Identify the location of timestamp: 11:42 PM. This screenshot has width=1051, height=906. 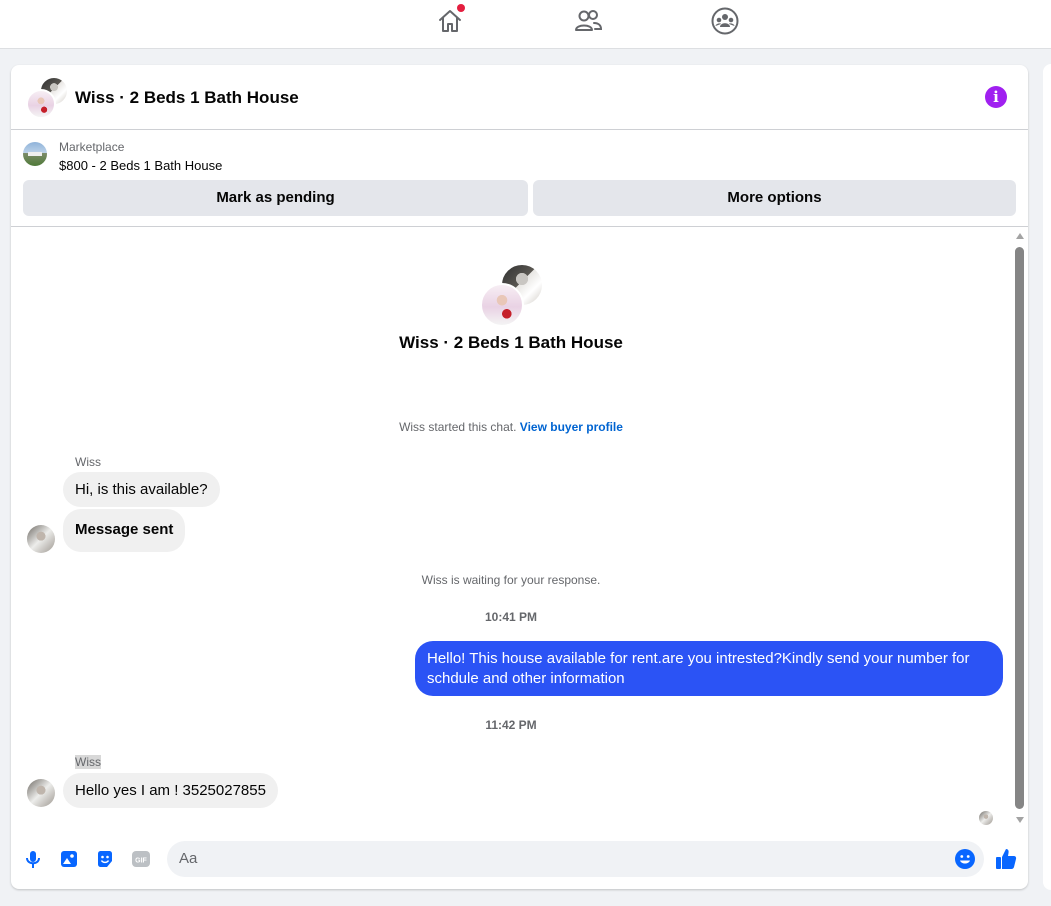
(511, 725).